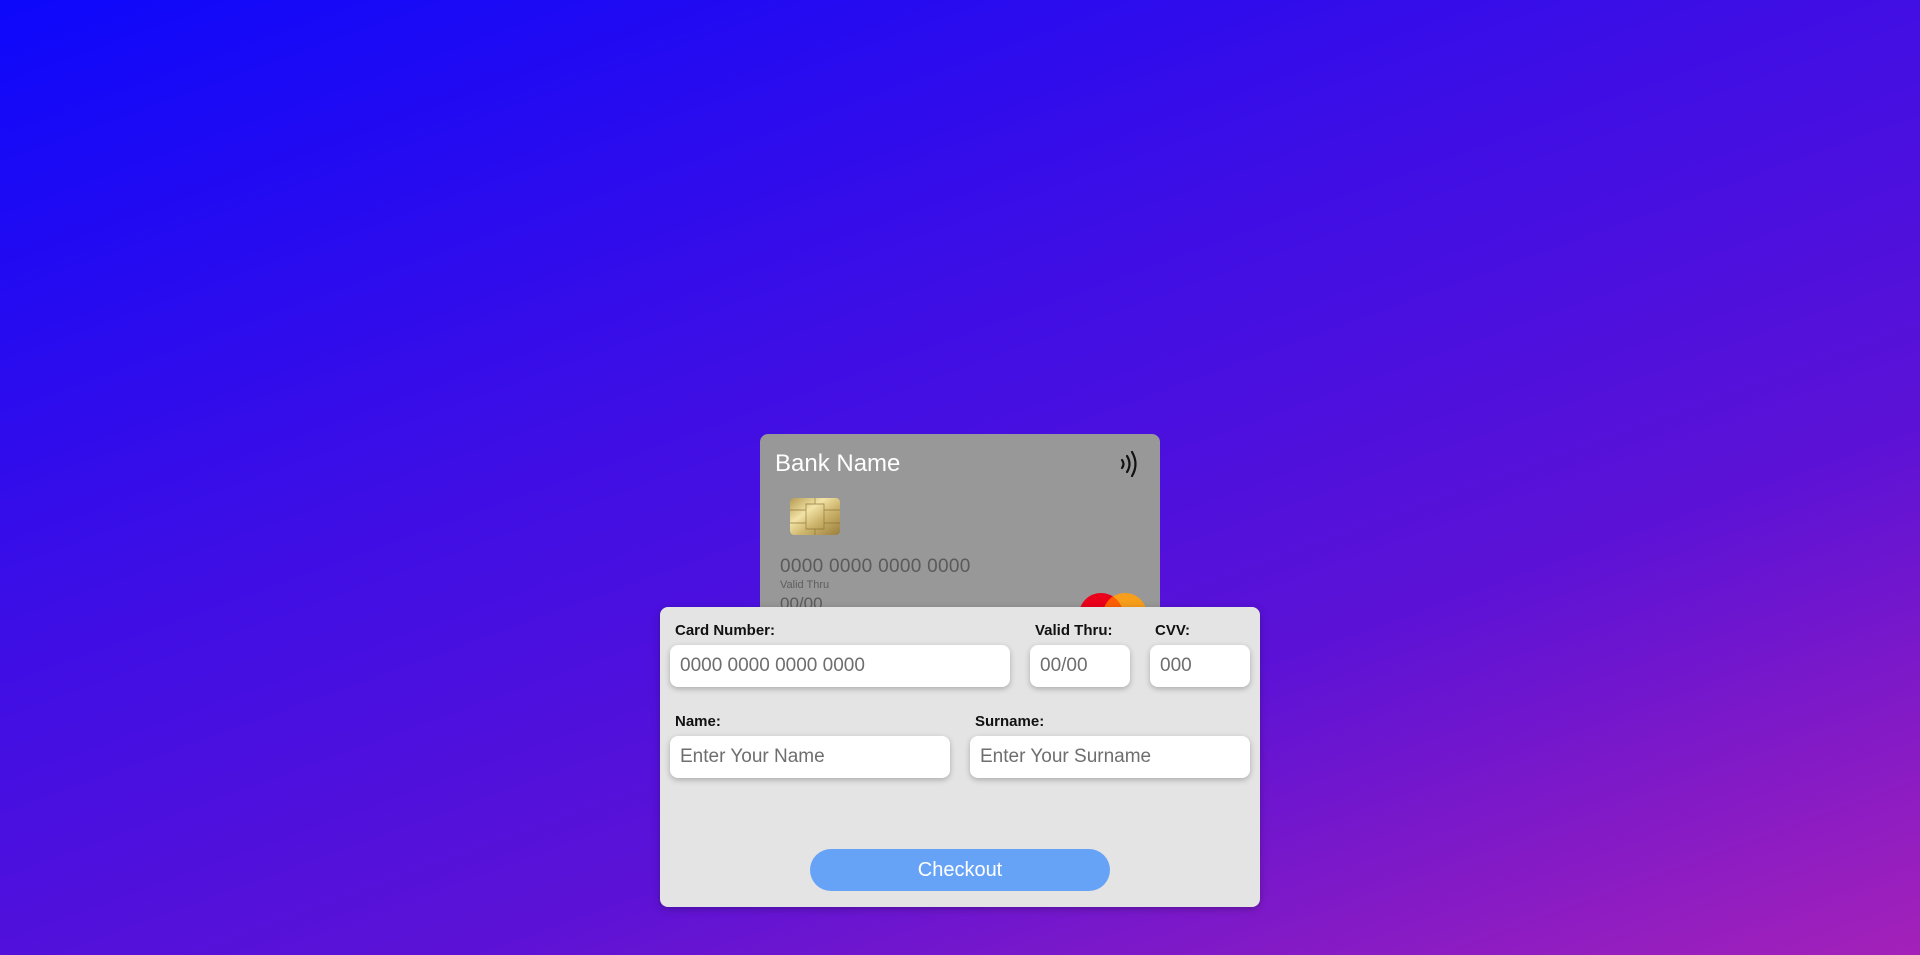 The height and width of the screenshot is (955, 1920). What do you see at coordinates (1110, 757) in the screenshot?
I see `surname-input` at bounding box center [1110, 757].